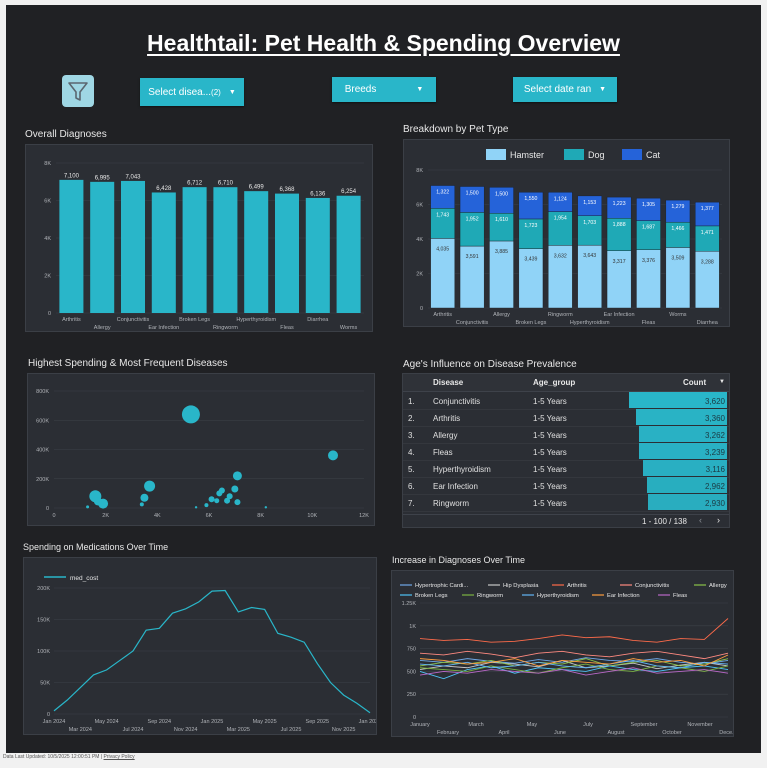  I want to click on x-tick-label: May, so click(532, 725).